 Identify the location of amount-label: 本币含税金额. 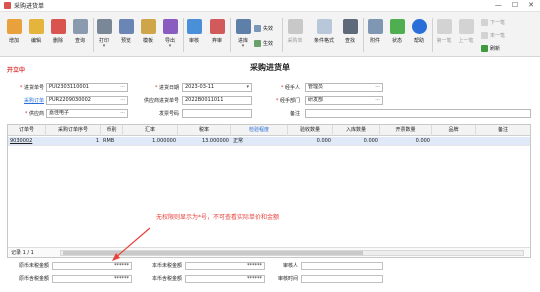
(166, 279).